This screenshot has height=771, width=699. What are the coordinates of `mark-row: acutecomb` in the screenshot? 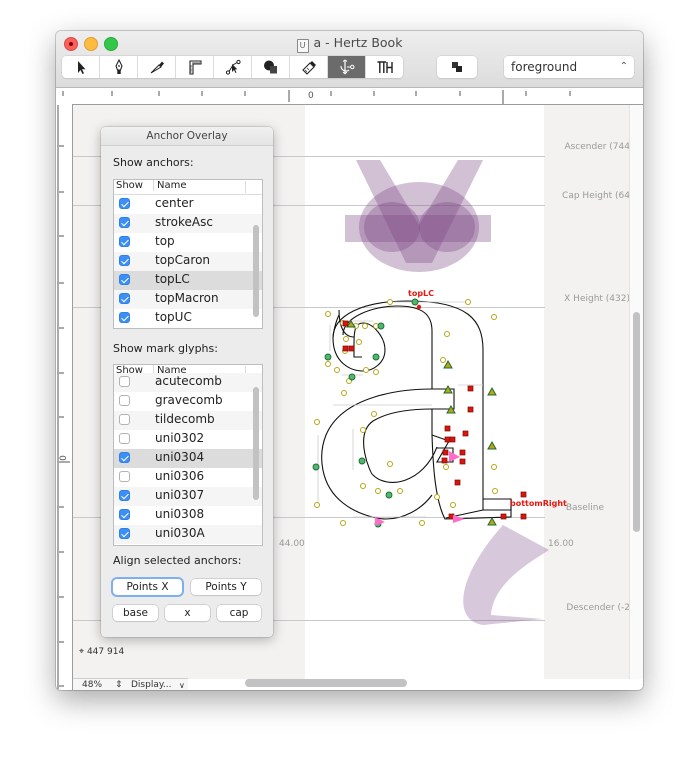 It's located at (188, 382).